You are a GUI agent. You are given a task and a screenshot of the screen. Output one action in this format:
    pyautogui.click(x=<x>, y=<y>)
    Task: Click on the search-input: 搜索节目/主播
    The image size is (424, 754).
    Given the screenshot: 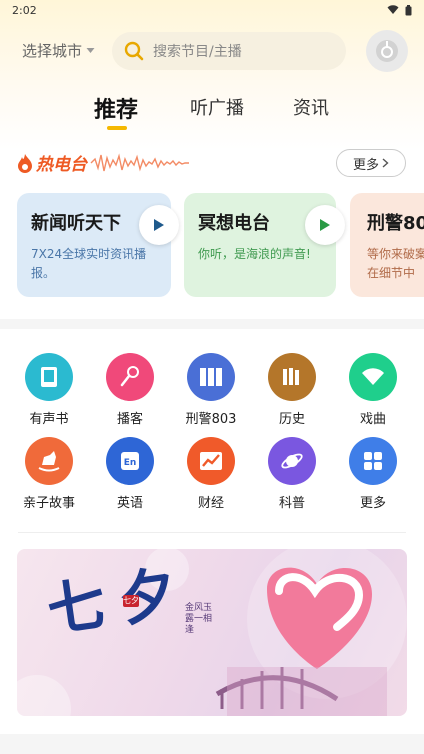 What is the action you would take?
    pyautogui.click(x=229, y=51)
    